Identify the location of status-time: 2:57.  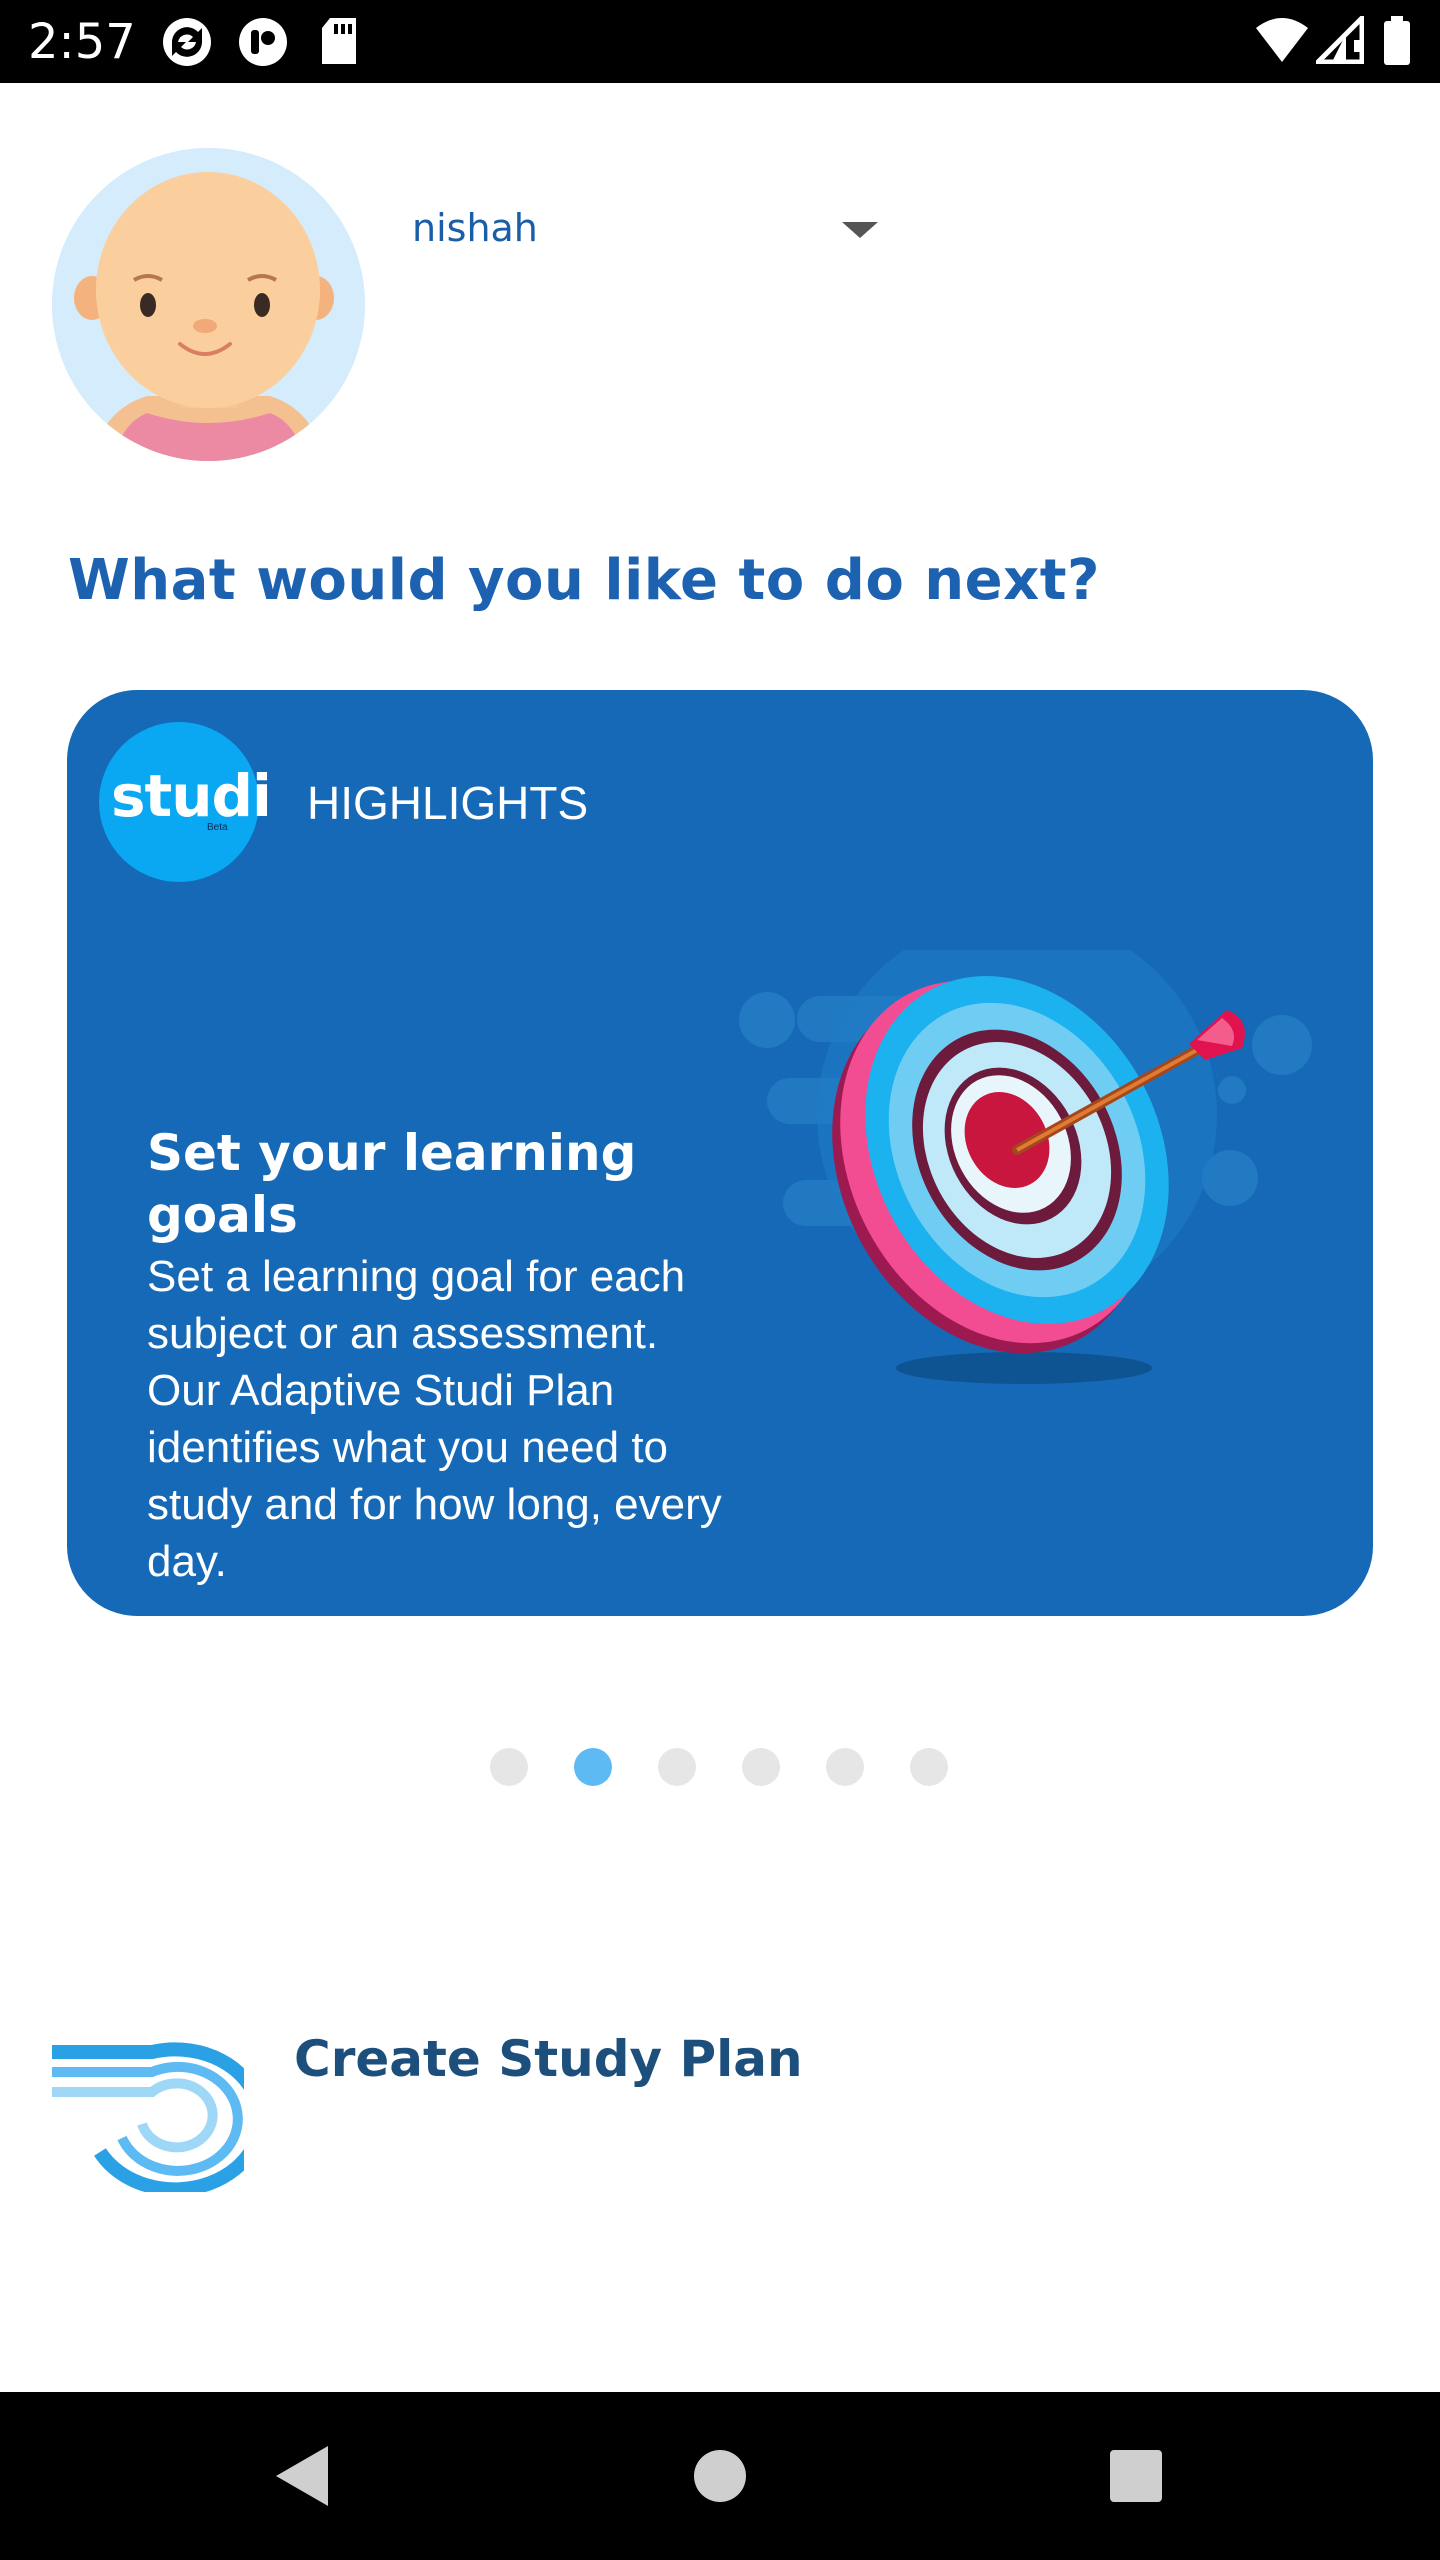
(82, 42).